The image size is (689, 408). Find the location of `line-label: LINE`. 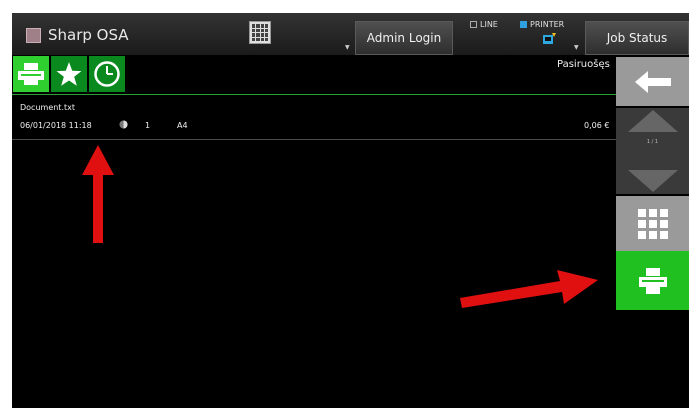

line-label: LINE is located at coordinates (489, 24).